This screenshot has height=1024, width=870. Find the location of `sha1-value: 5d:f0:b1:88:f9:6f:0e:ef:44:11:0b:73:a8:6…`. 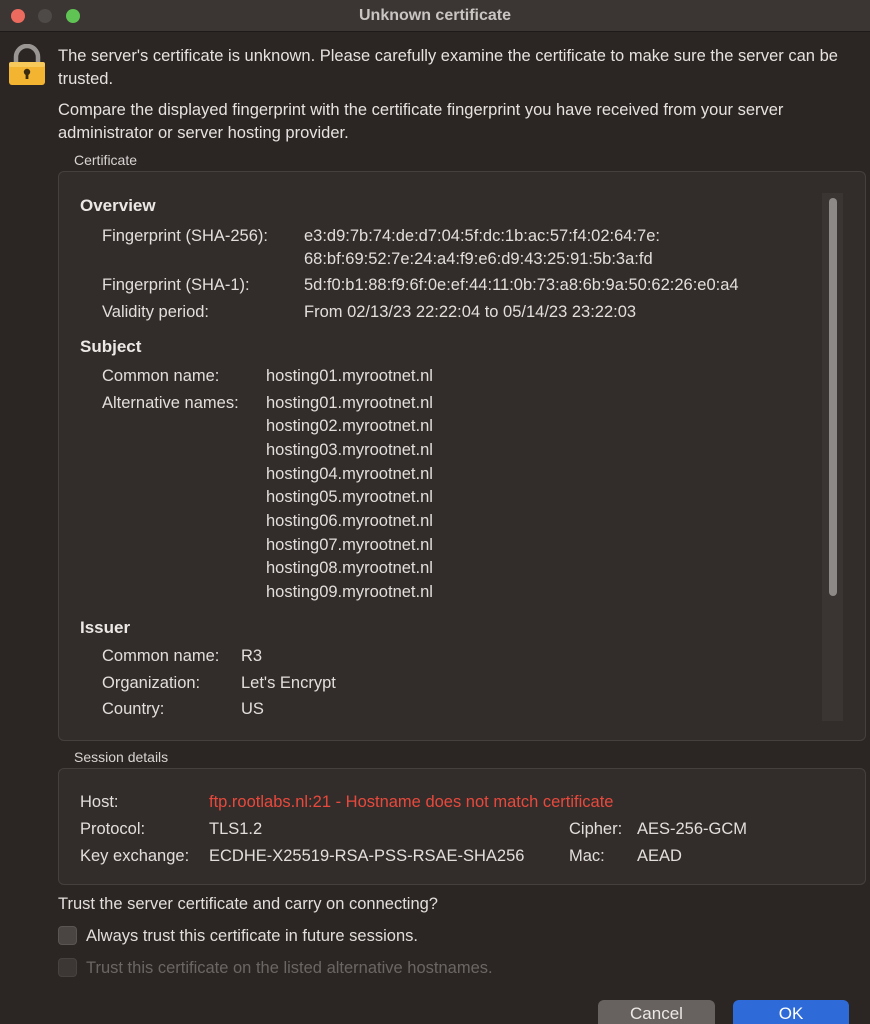

sha1-value: 5d:f0:b1:88:f9:6f:0e:ef:44:11:0b:73:a8:6… is located at coordinates (521, 285).